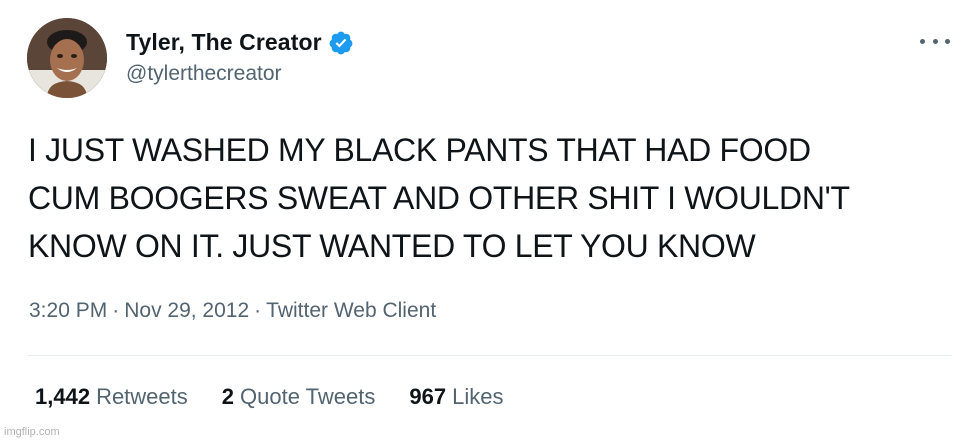 The image size is (980, 442). Describe the element at coordinates (392, 246) in the screenshot. I see `tweet-text-line: KNOW ON IT. JUST WANTED TO LET YOU KNOW` at that location.